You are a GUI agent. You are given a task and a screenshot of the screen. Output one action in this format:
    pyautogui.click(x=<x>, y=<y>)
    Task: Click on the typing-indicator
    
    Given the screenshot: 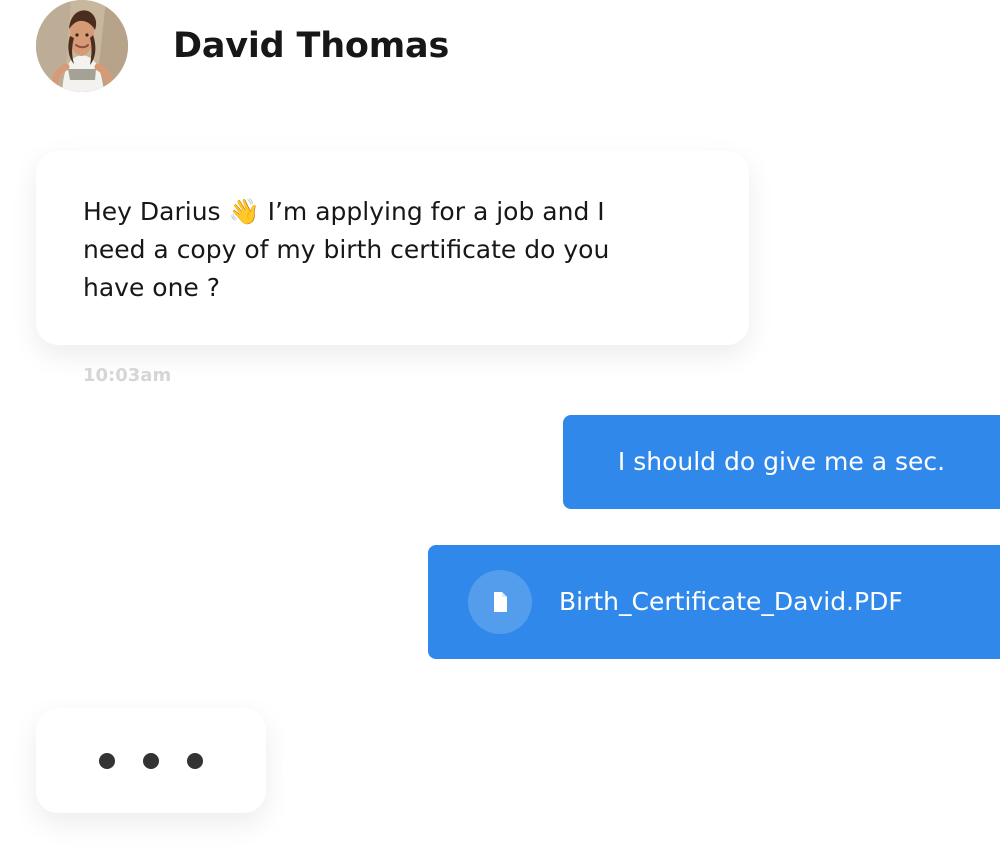 What is the action you would take?
    pyautogui.click(x=151, y=760)
    